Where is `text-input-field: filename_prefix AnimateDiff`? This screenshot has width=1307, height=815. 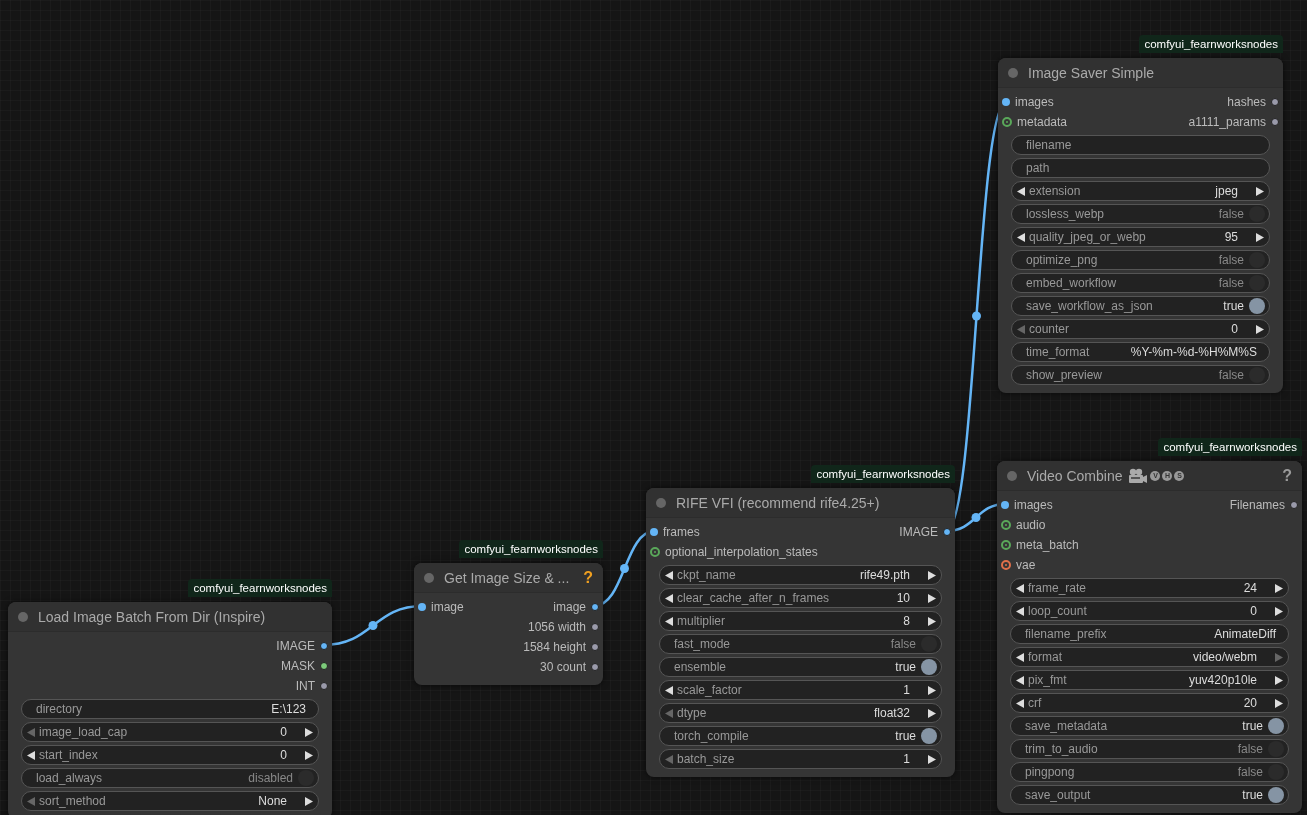 text-input-field: filename_prefix AnimateDiff is located at coordinates (1149, 634).